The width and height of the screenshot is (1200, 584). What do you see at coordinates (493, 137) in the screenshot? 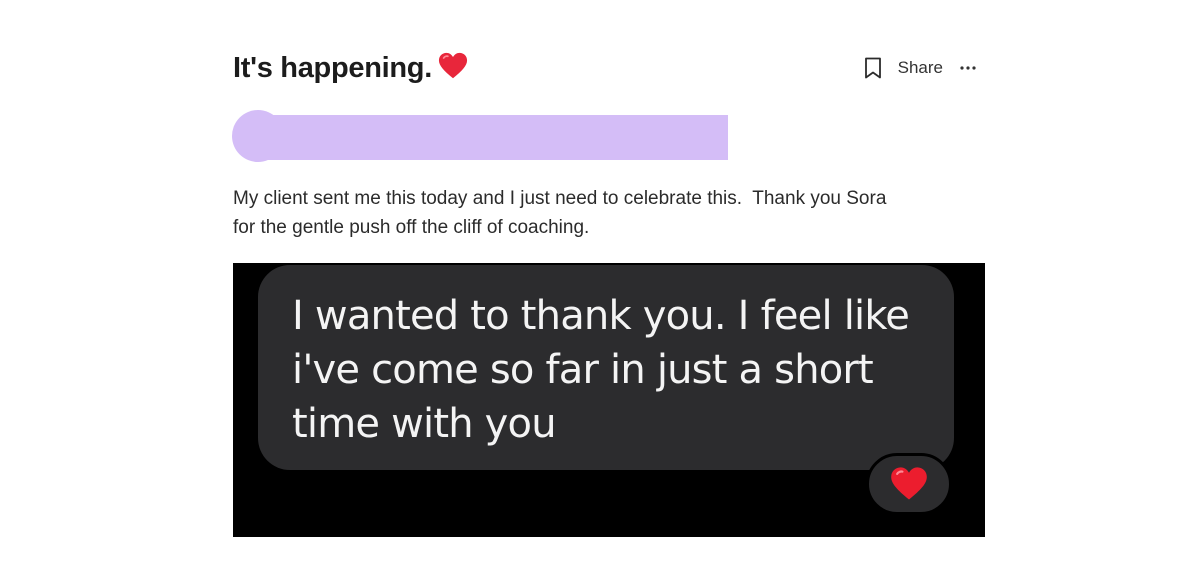
I see `author-name-redaction` at bounding box center [493, 137].